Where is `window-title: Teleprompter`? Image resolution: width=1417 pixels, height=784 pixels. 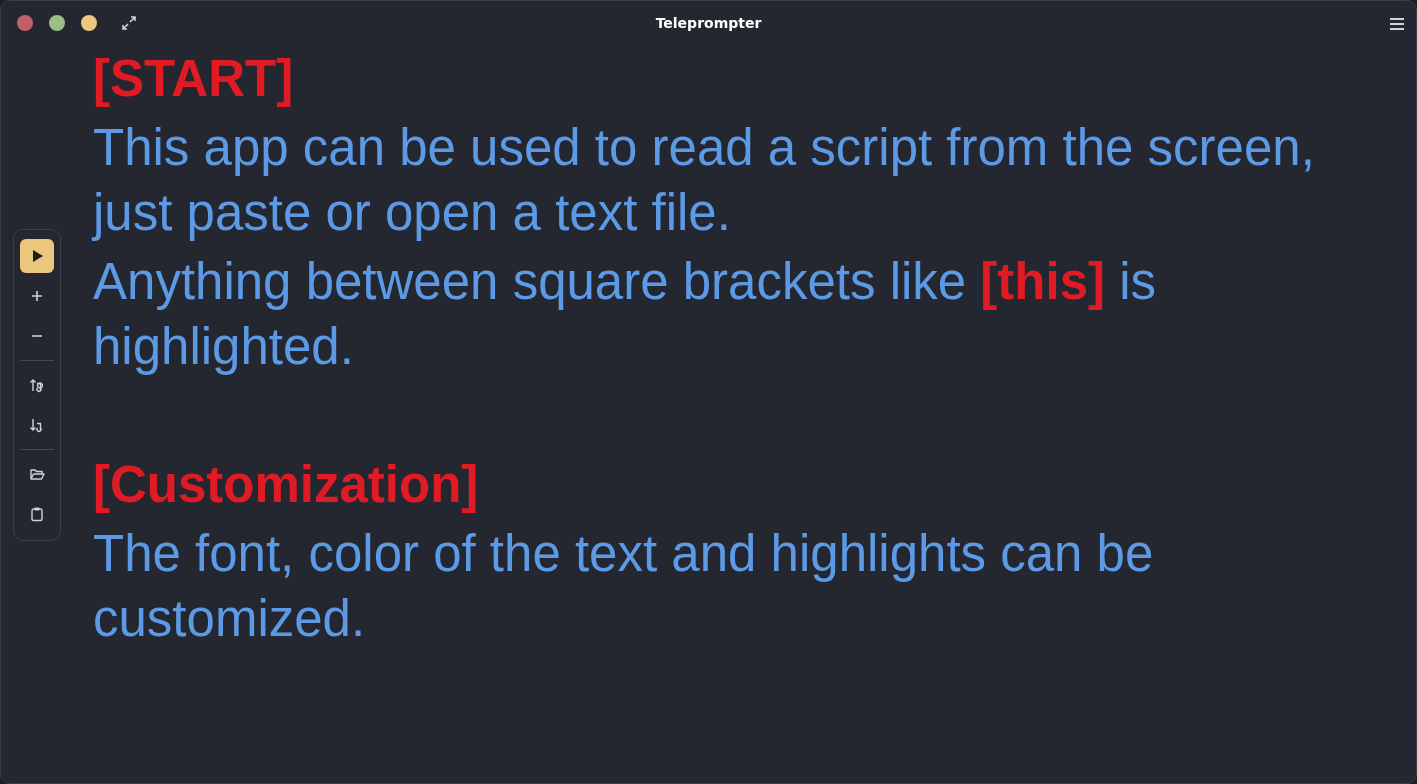
window-title: Teleprompter is located at coordinates (708, 23).